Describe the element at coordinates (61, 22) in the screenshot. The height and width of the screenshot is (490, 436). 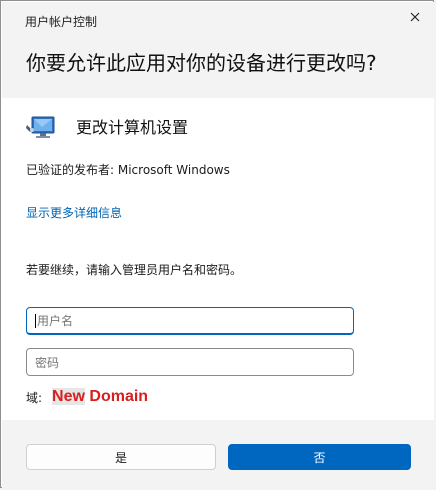
I see `window-title: 用户帐户控制` at that location.